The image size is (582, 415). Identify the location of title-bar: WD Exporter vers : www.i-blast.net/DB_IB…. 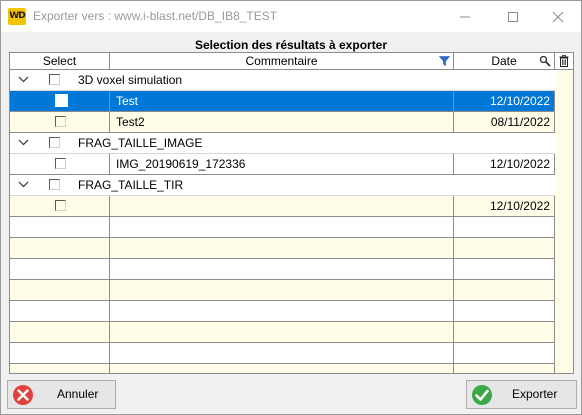
(291, 16).